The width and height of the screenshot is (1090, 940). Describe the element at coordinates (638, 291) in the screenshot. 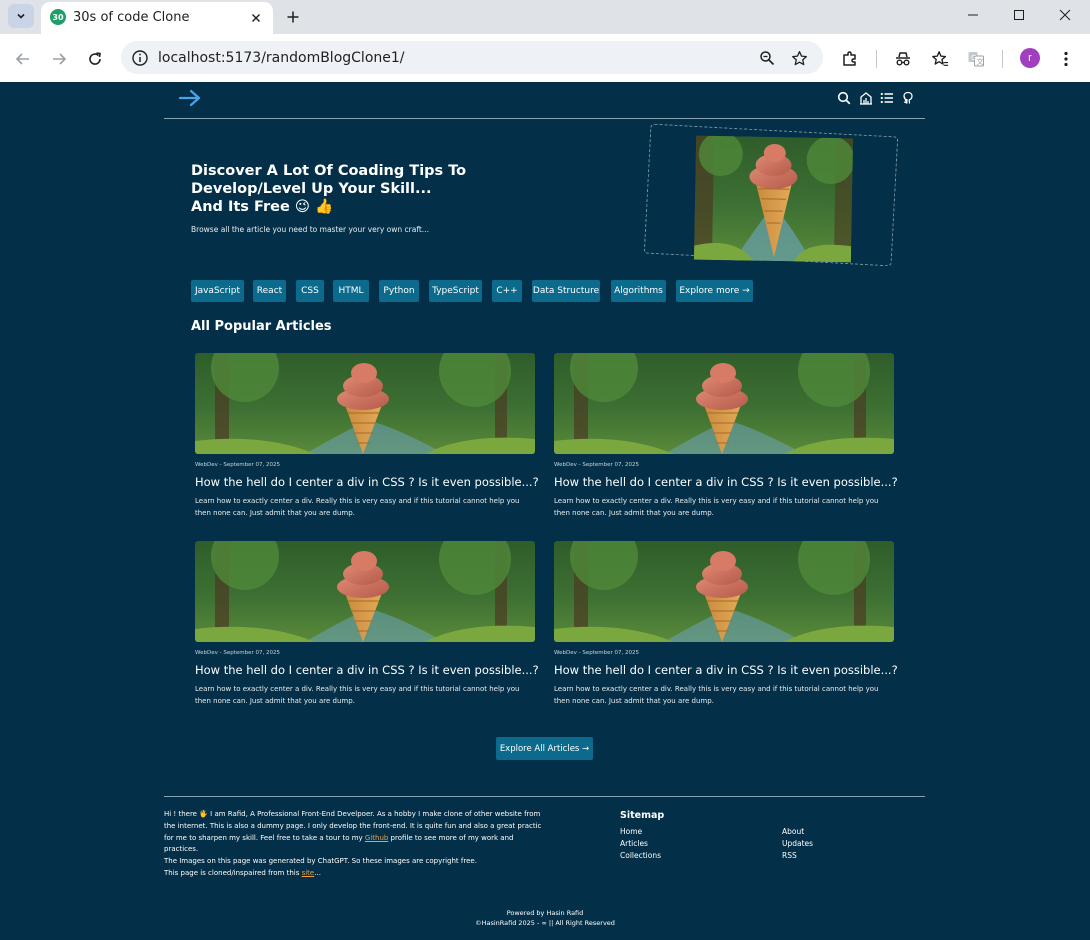

I see `tag-algorithms: Algorithms` at that location.